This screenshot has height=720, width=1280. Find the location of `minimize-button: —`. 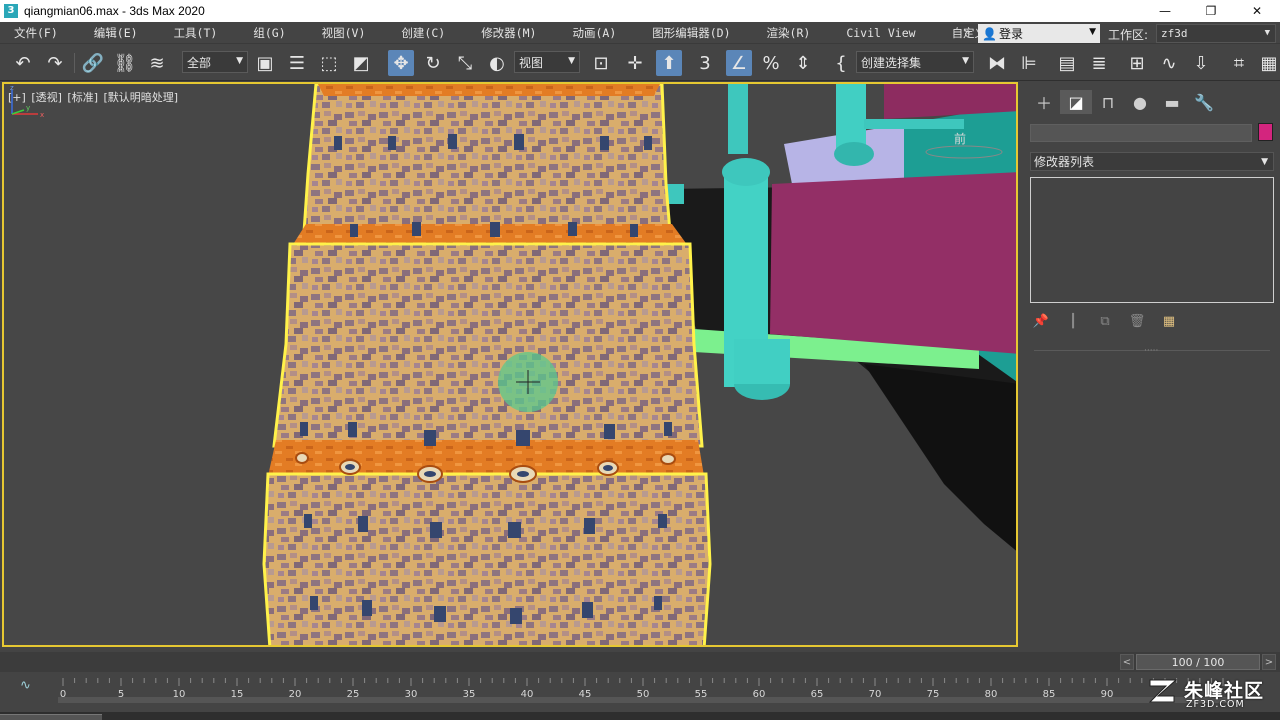

minimize-button: — is located at coordinates (1165, 11).